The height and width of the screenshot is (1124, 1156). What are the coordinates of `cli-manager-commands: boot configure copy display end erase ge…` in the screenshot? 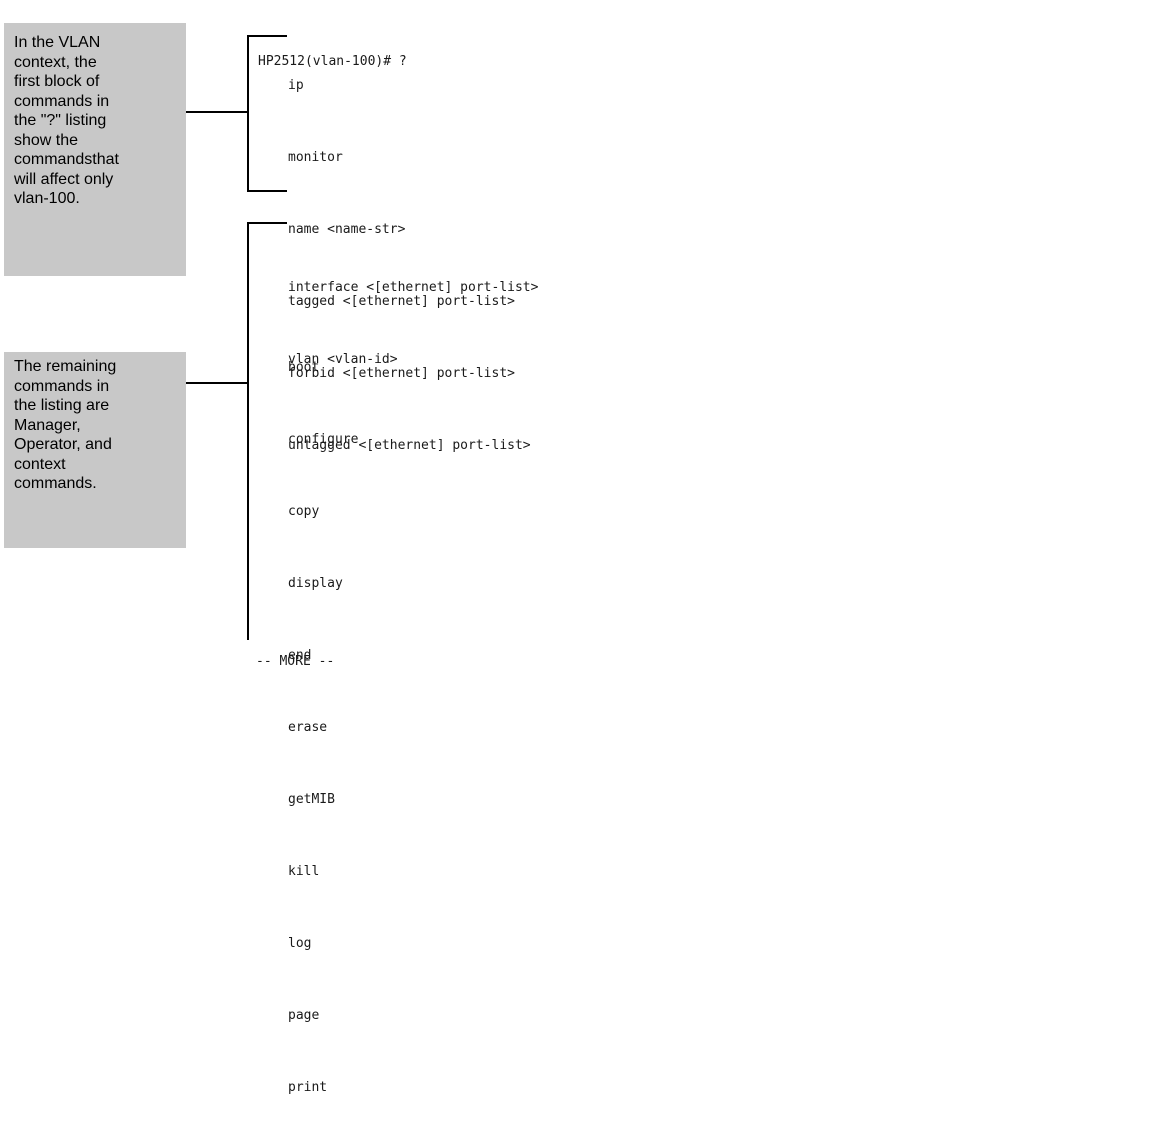 It's located at (323, 716).